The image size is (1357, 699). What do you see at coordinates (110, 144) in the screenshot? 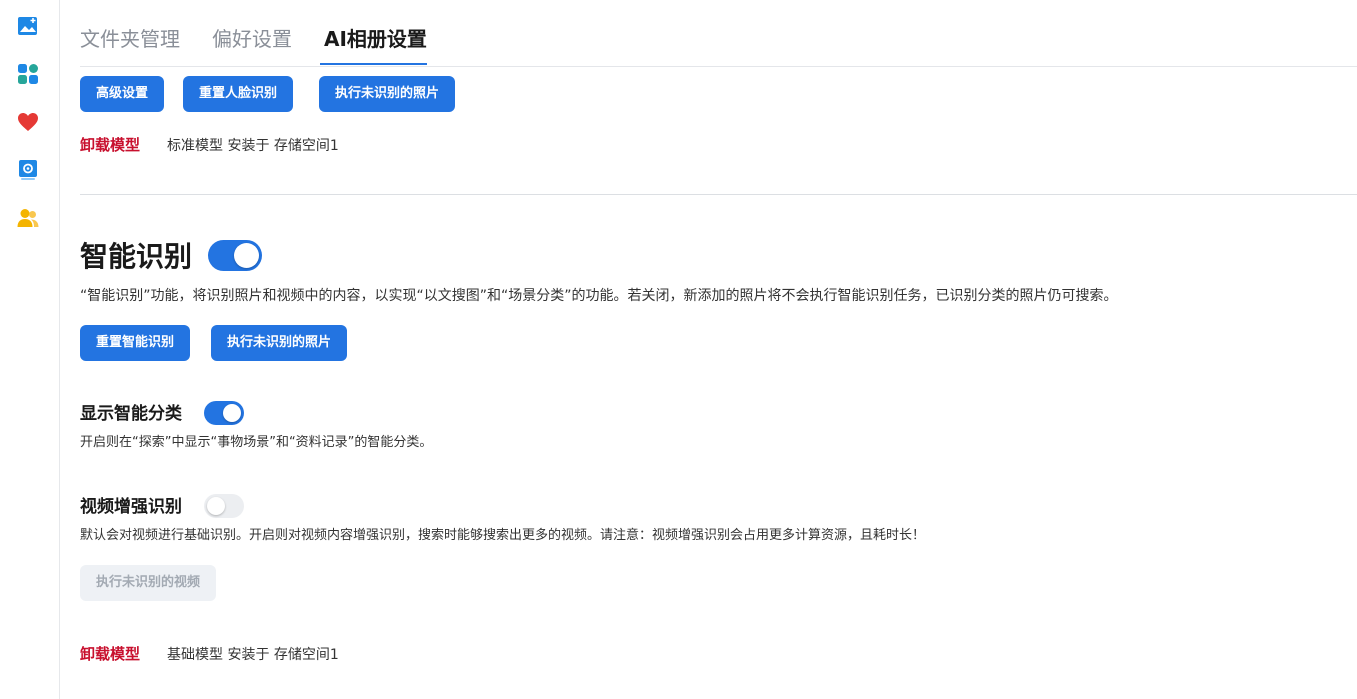
I see `uninstall-face-model-link: 卸载模型` at bounding box center [110, 144].